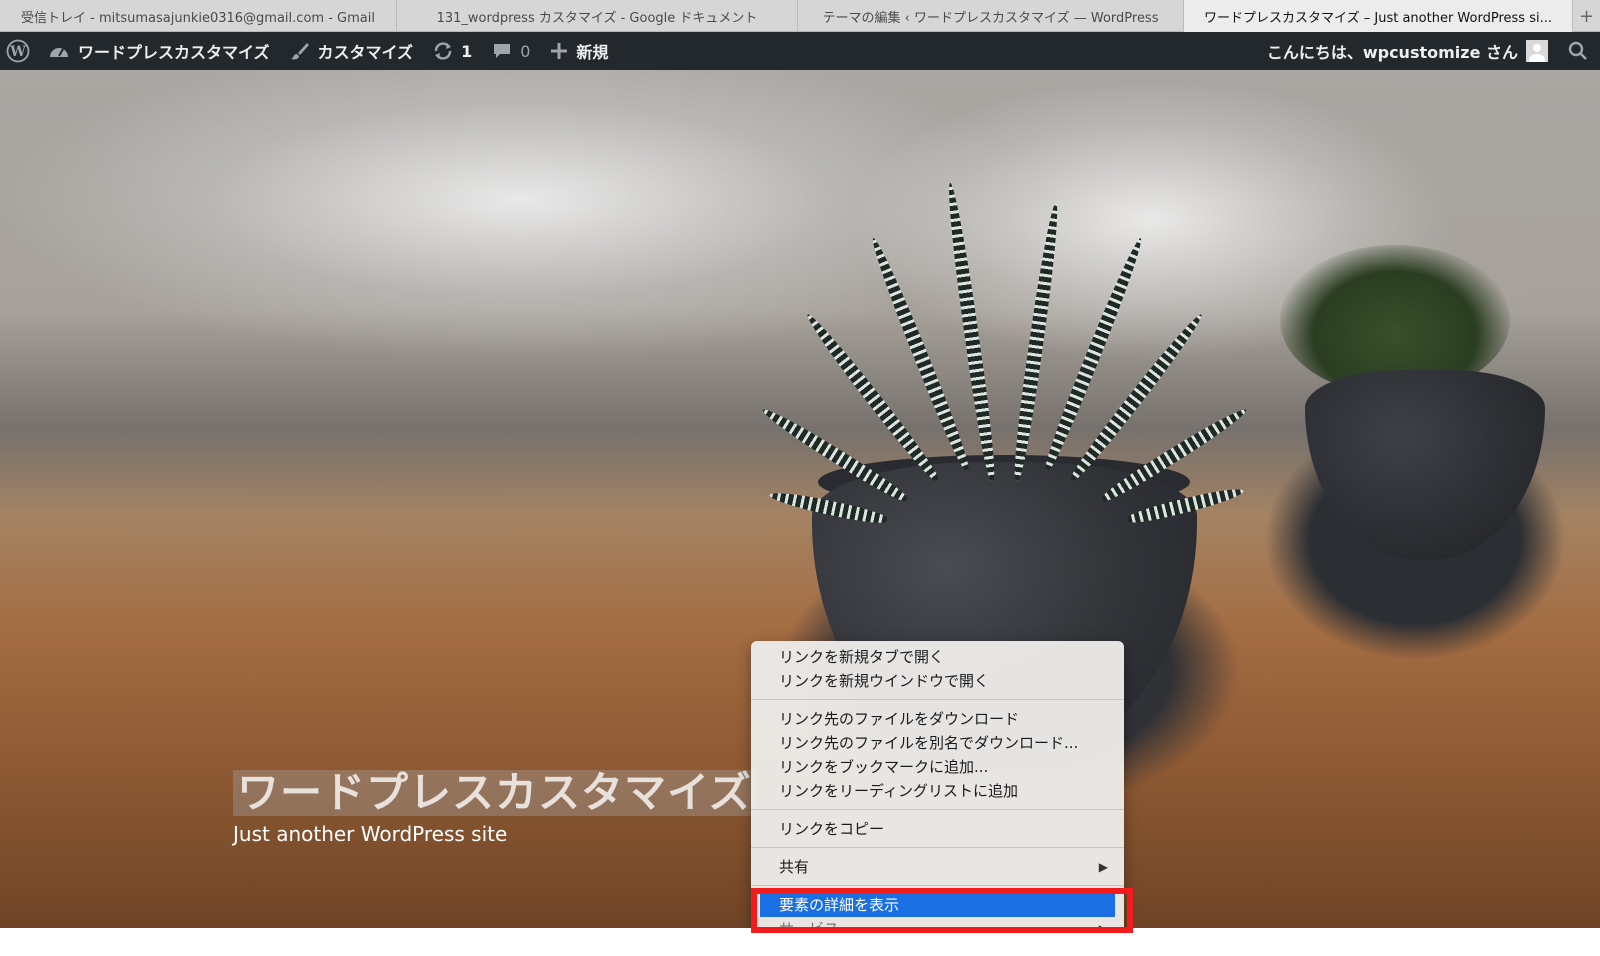 The width and height of the screenshot is (1600, 956). I want to click on menu-item-open-new-window: リンクを新規ウインドウで開く, so click(937, 681).